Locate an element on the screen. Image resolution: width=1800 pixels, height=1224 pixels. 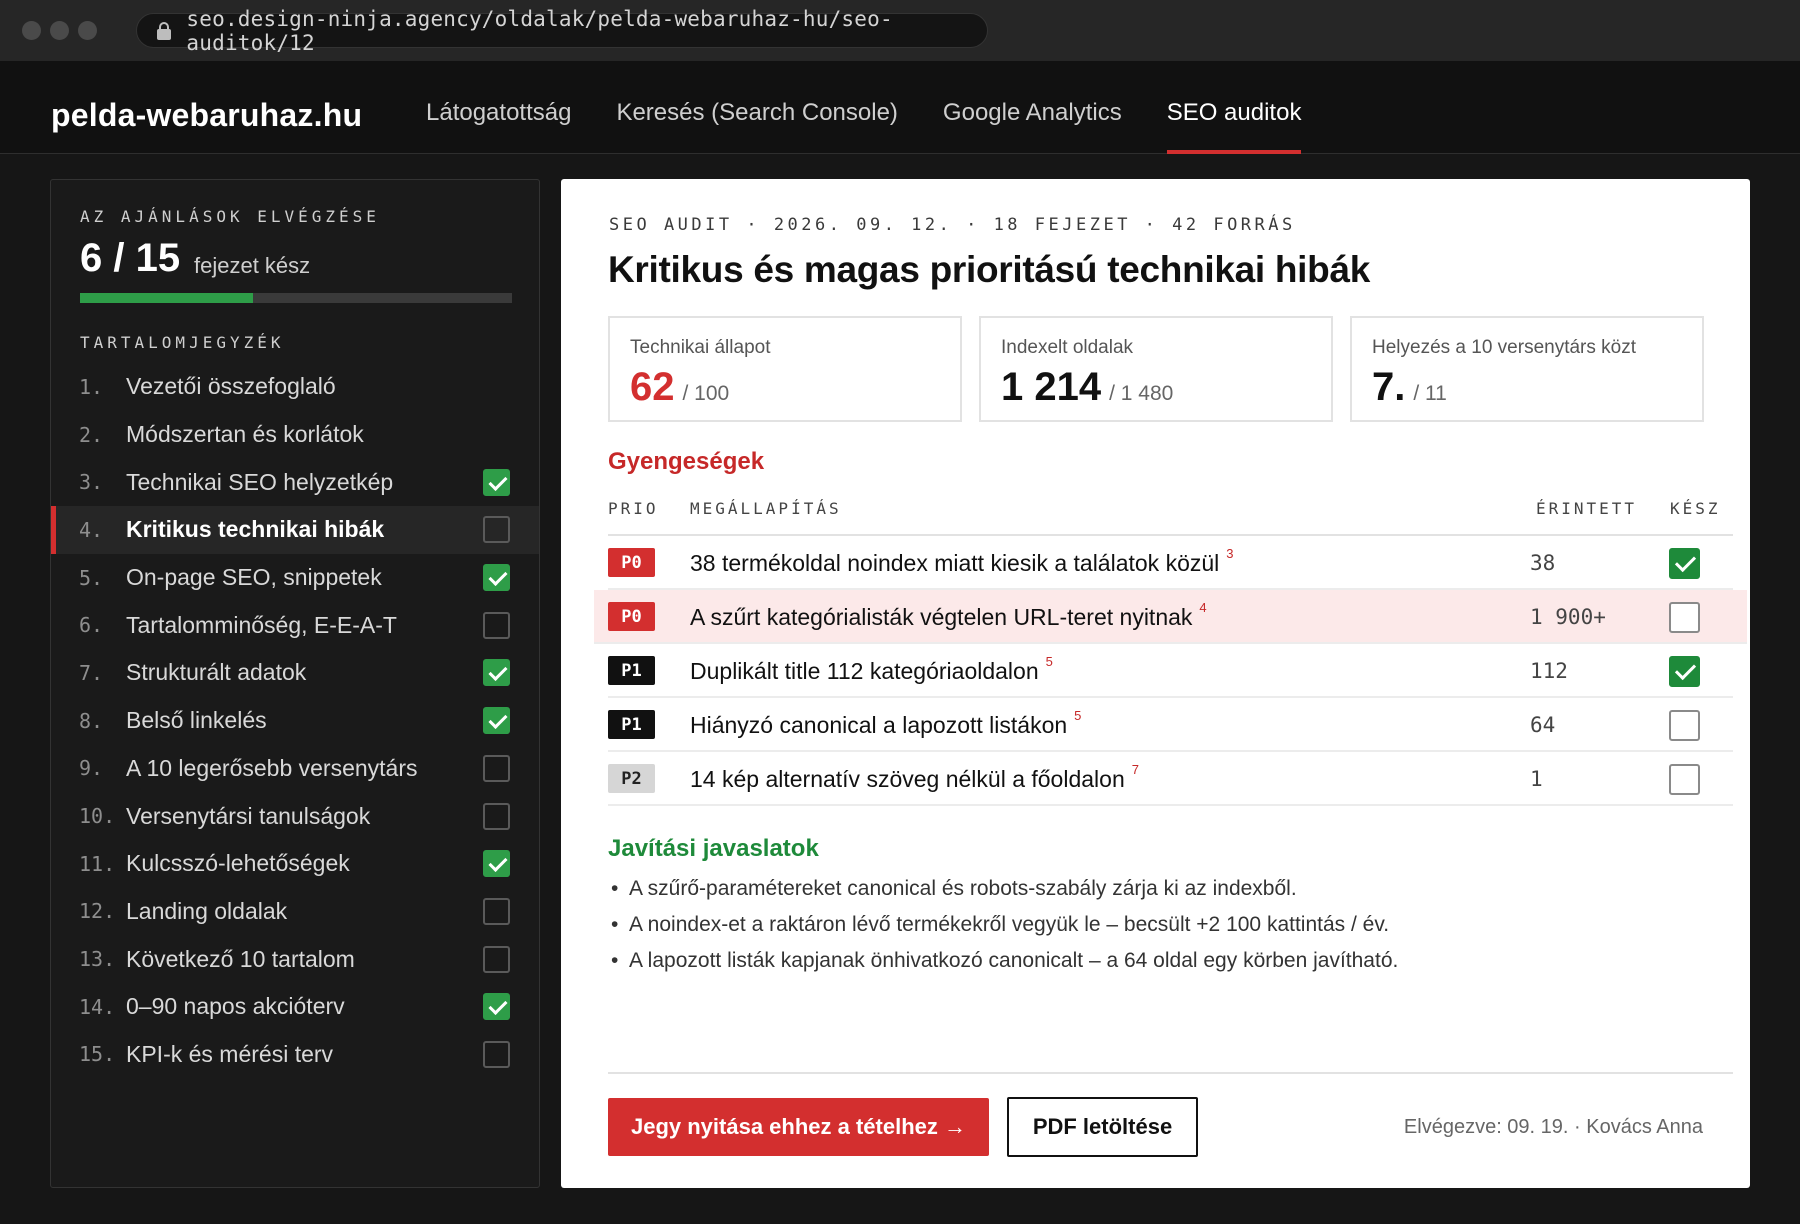
toc-item: 15. KPI-k és mérési terv is located at coordinates (295, 1055).